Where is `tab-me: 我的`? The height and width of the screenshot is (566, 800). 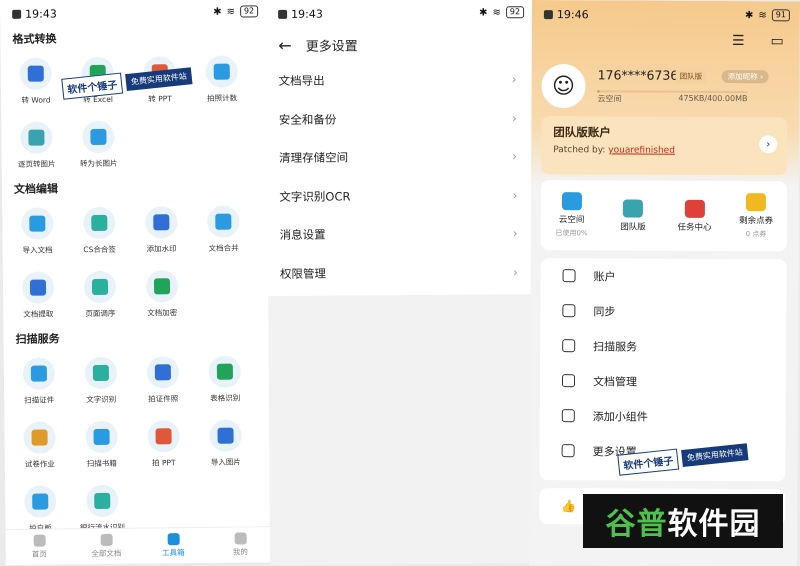
tab-me: 我的 is located at coordinates (240, 545).